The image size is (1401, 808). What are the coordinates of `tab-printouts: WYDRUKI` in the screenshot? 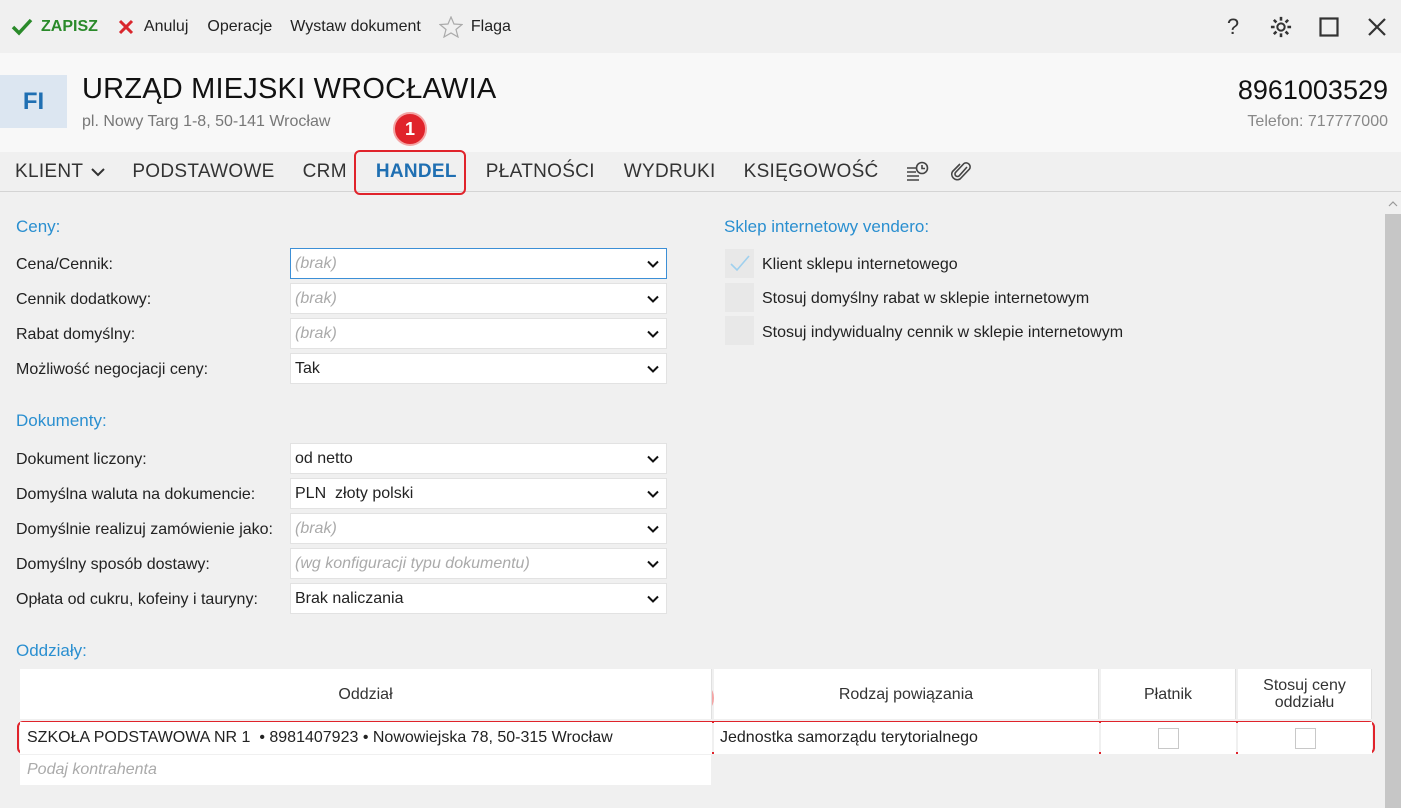 It's located at (670, 172).